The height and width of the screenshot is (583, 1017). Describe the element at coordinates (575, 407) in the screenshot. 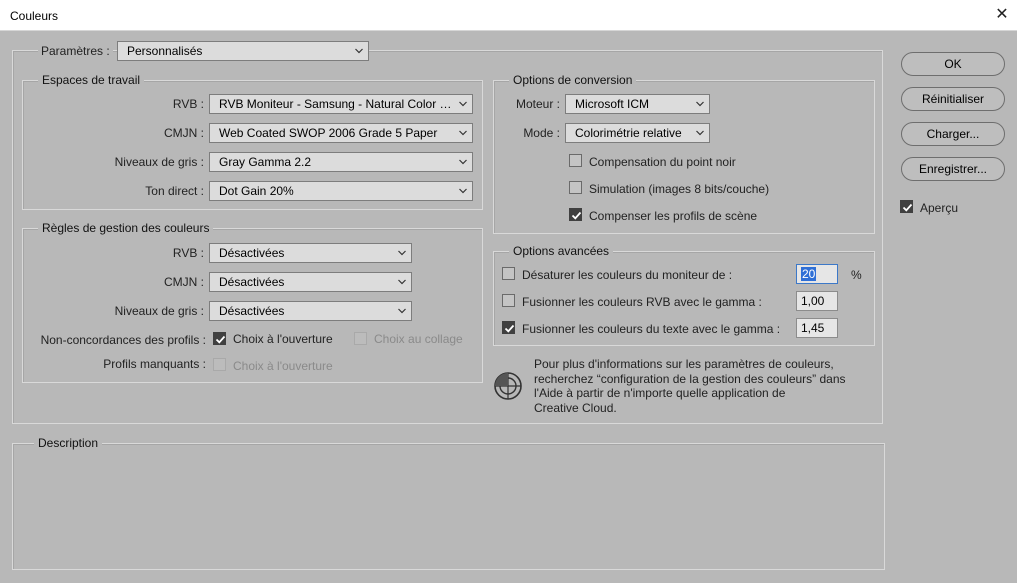

I see `info-line: Creative Cloud.` at that location.